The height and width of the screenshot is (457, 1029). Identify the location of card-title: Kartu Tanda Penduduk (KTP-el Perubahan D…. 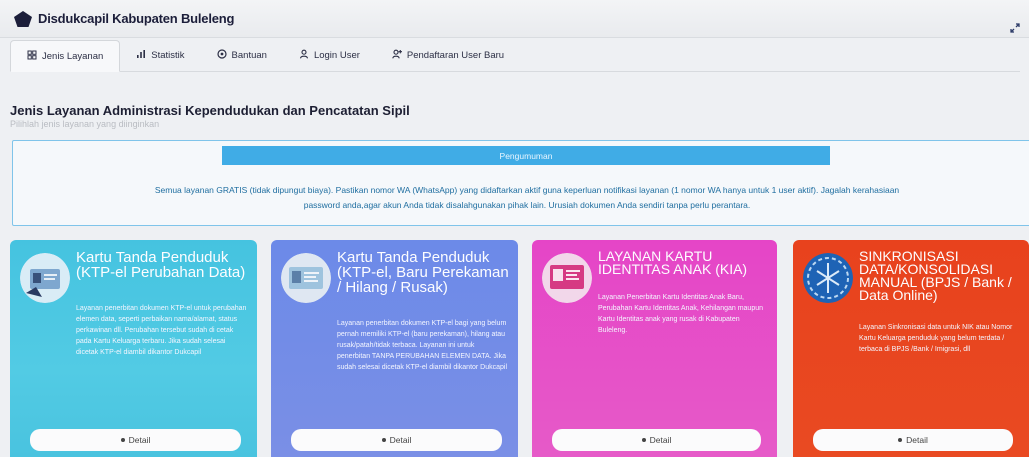
(161, 265).